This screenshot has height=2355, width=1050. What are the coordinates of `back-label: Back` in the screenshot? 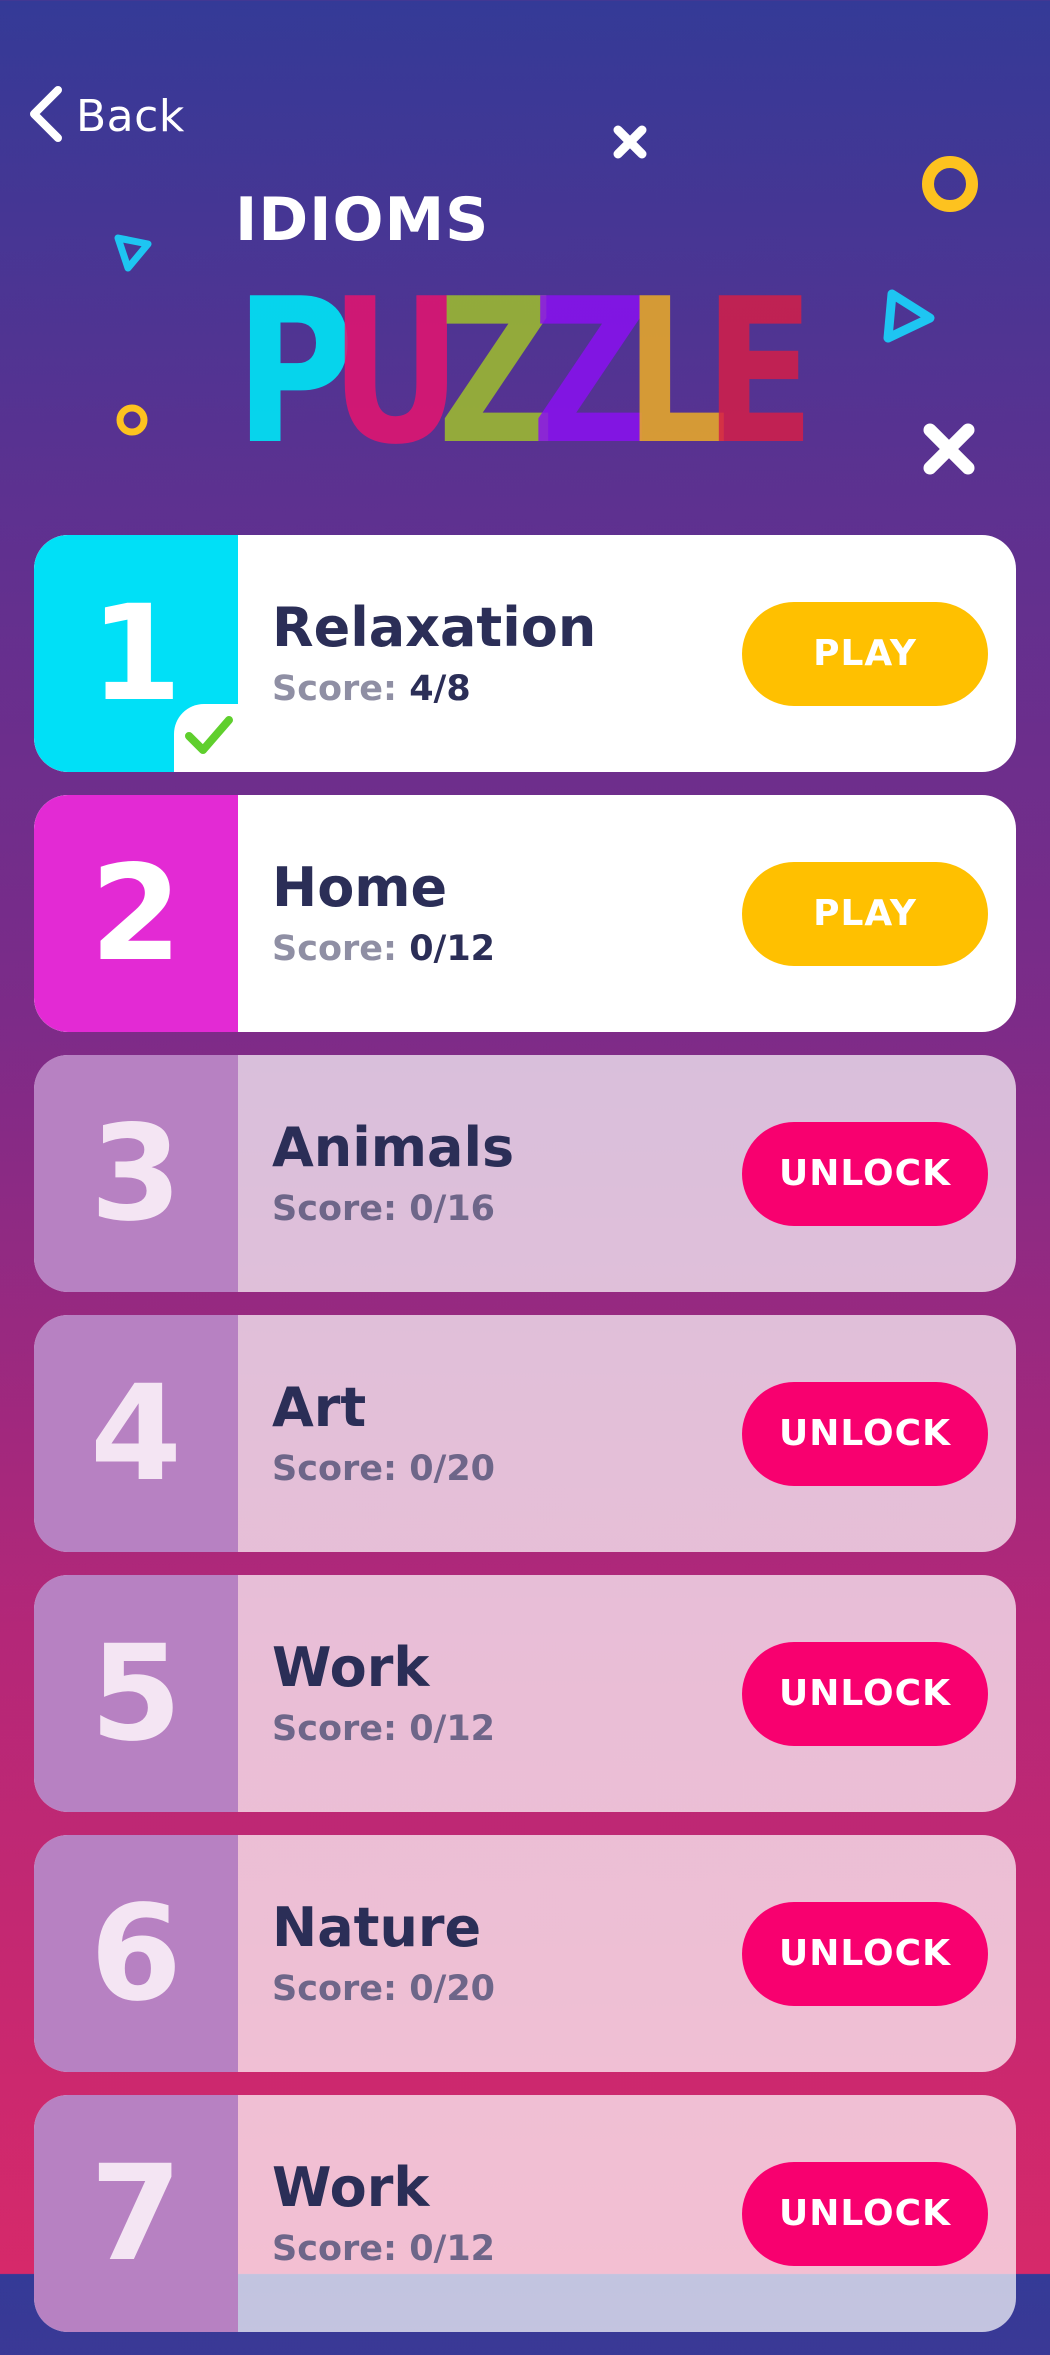 It's located at (130, 116).